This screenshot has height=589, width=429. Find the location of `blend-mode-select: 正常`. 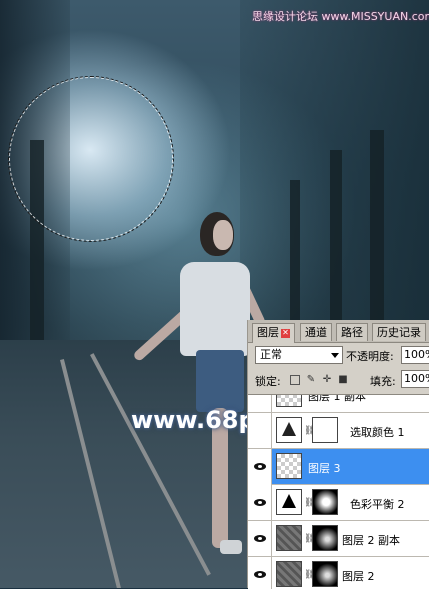

blend-mode-select: 正常 is located at coordinates (299, 355).